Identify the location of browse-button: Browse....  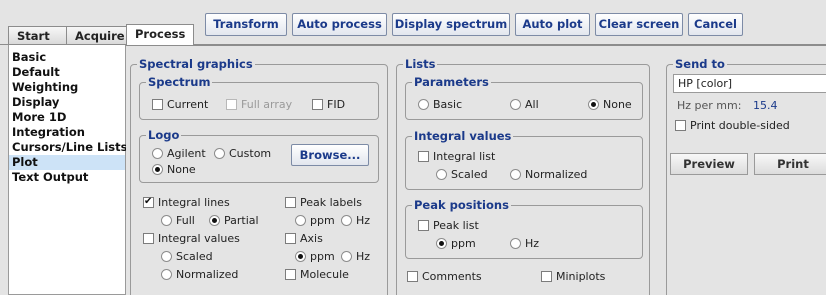
(330, 155).